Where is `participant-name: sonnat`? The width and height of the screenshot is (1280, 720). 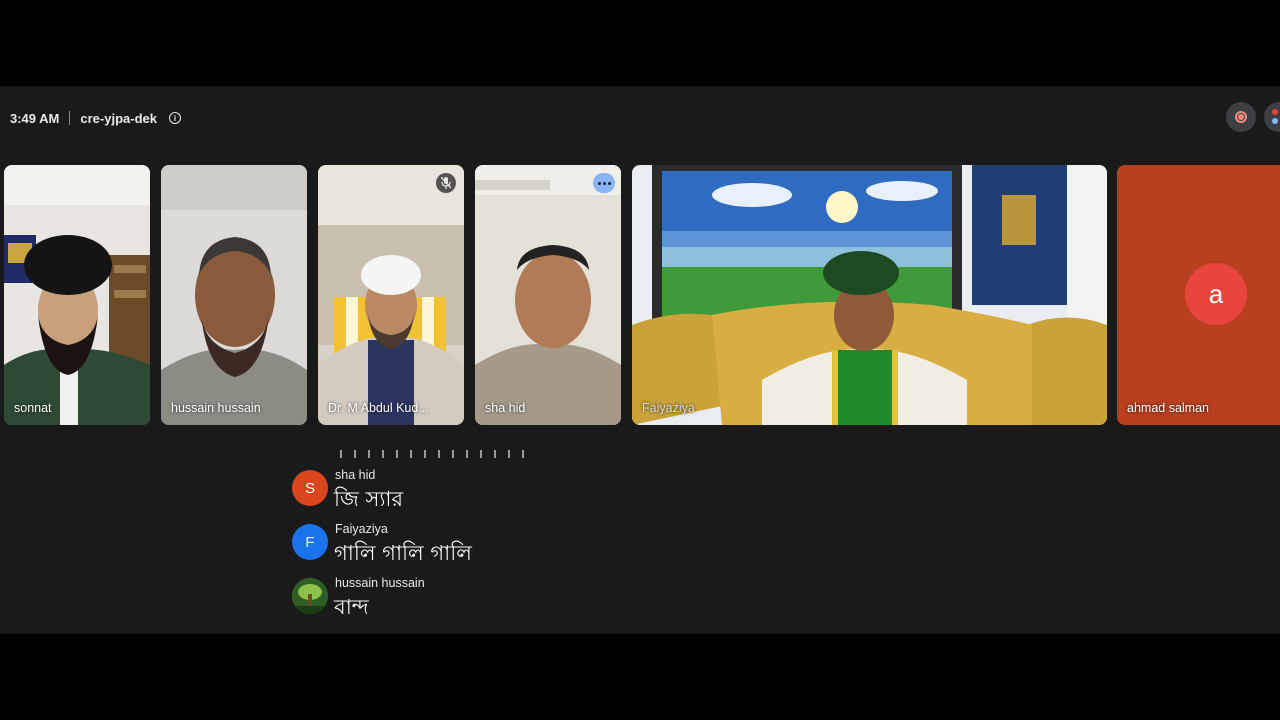 participant-name: sonnat is located at coordinates (33, 408).